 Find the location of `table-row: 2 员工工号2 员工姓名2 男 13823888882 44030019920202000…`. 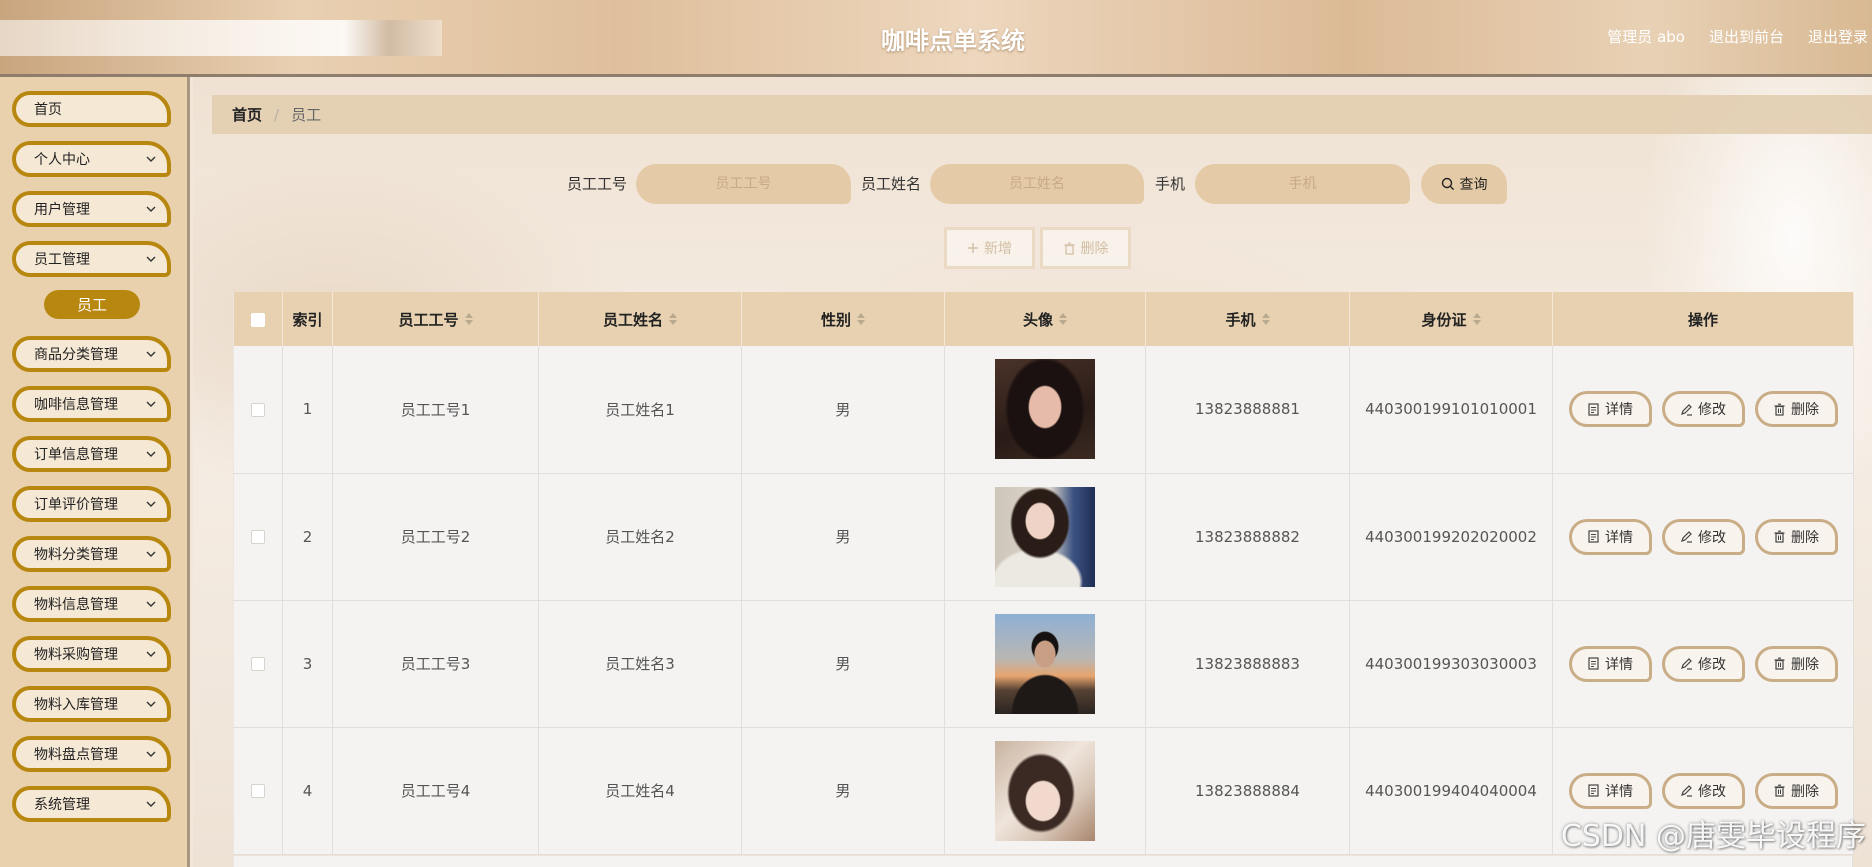

table-row: 2 员工工号2 员工姓名2 男 13823888882 44030019920202000… is located at coordinates (1043, 537).